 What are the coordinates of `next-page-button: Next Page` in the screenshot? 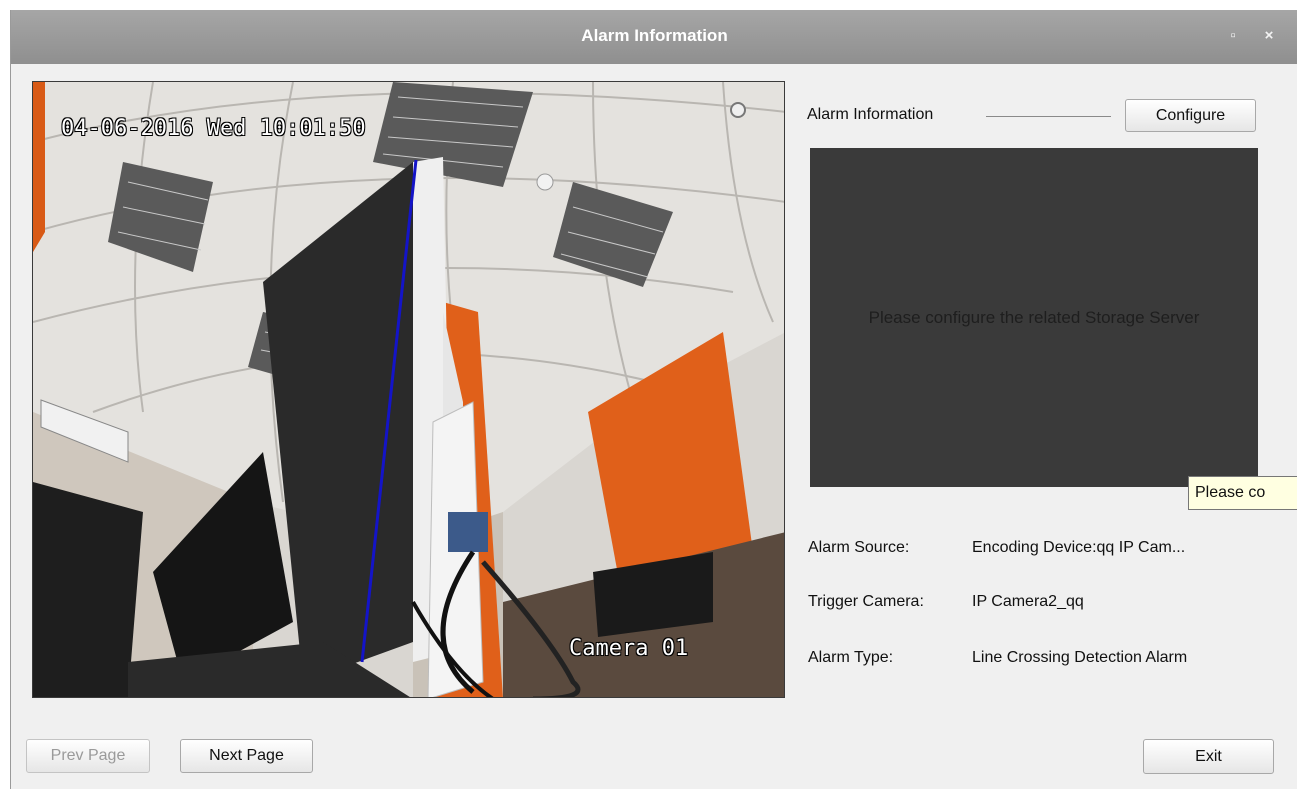 It's located at (246, 756).